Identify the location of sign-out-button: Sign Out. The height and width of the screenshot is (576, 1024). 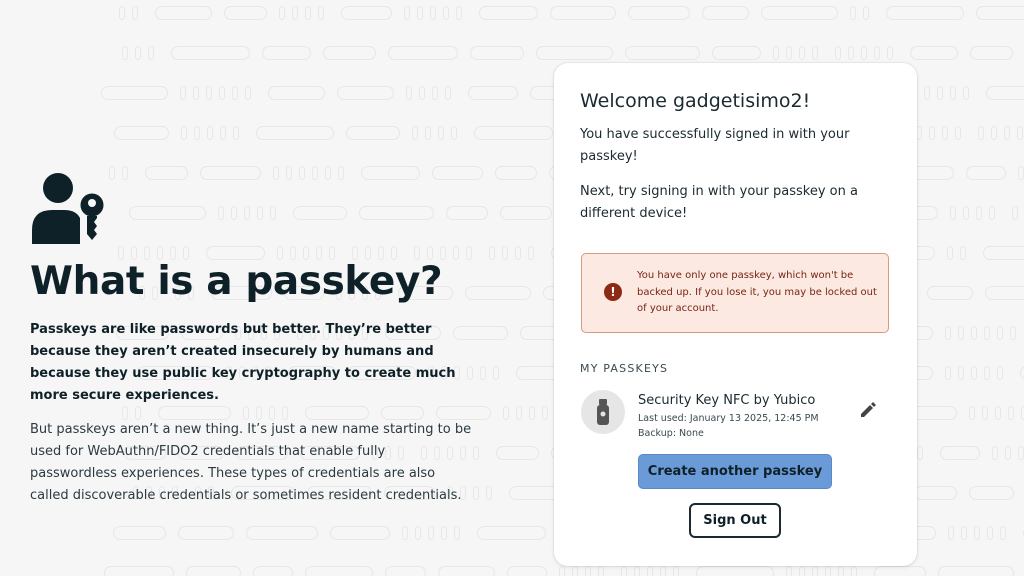
(735, 520).